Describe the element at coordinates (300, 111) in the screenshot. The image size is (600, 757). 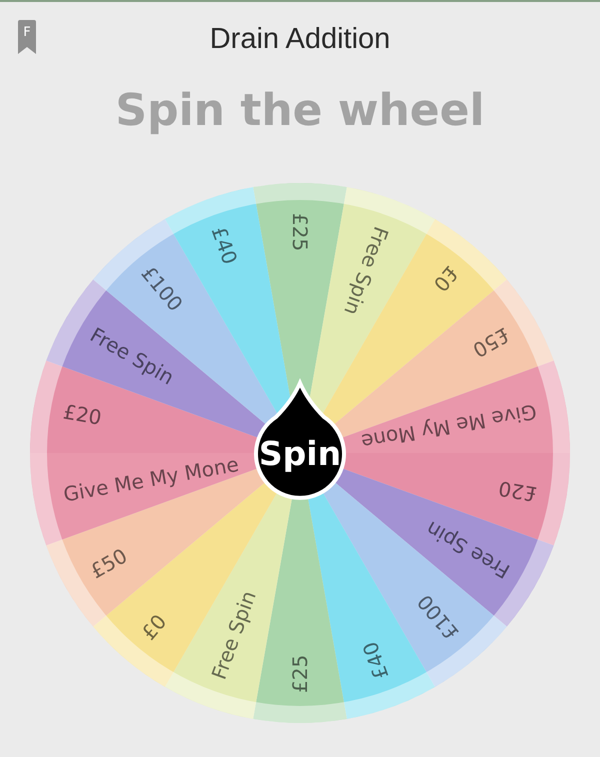
I see `wheel-heading: Spin the wheel` at that location.